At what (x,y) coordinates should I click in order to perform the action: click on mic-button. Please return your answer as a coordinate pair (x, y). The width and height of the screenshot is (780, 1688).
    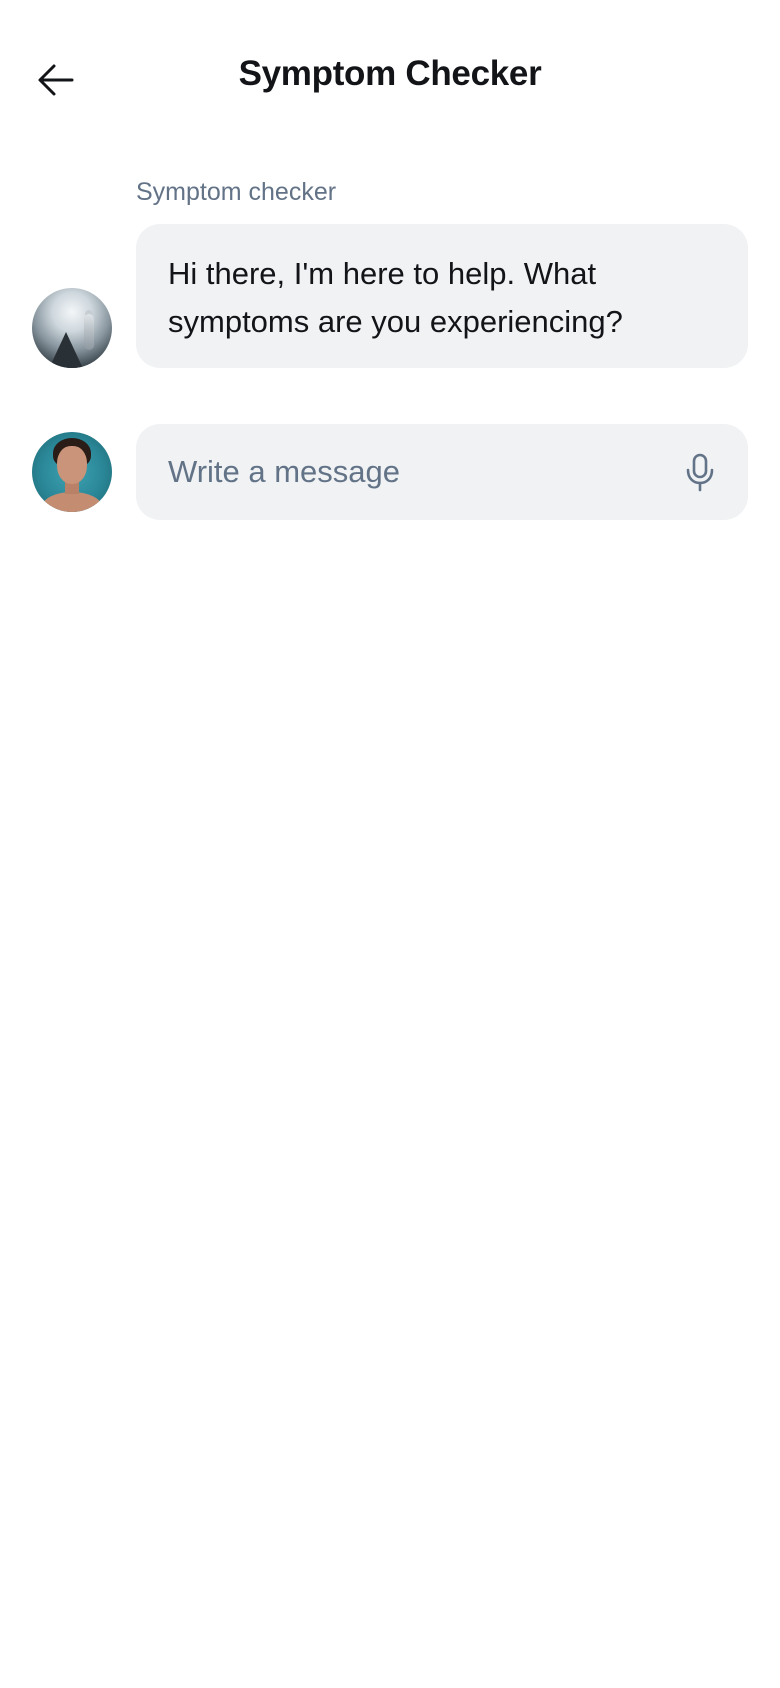
    Looking at the image, I should click on (700, 472).